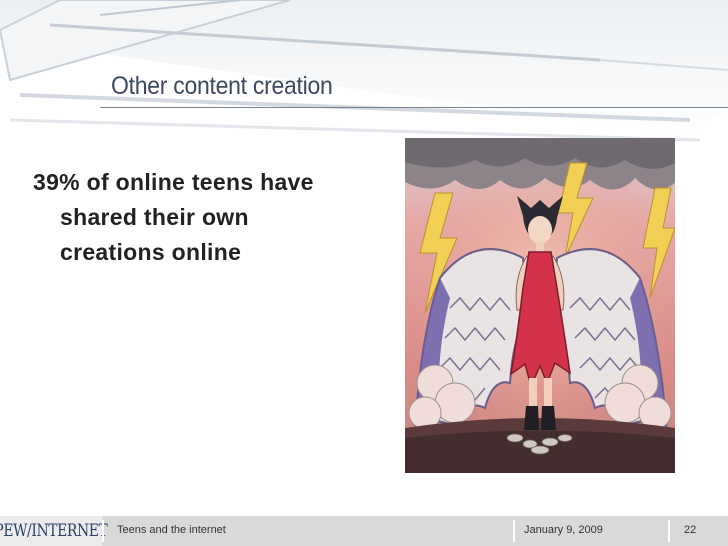 The height and width of the screenshot is (546, 728). Describe the element at coordinates (690, 530) in the screenshot. I see `footer-page-number: 22` at that location.